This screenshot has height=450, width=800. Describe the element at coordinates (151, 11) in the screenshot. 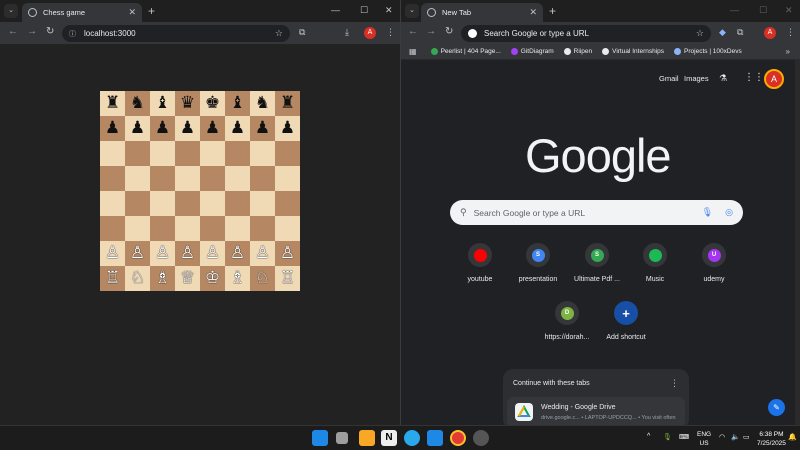

I see `new-tab-button: +` at that location.